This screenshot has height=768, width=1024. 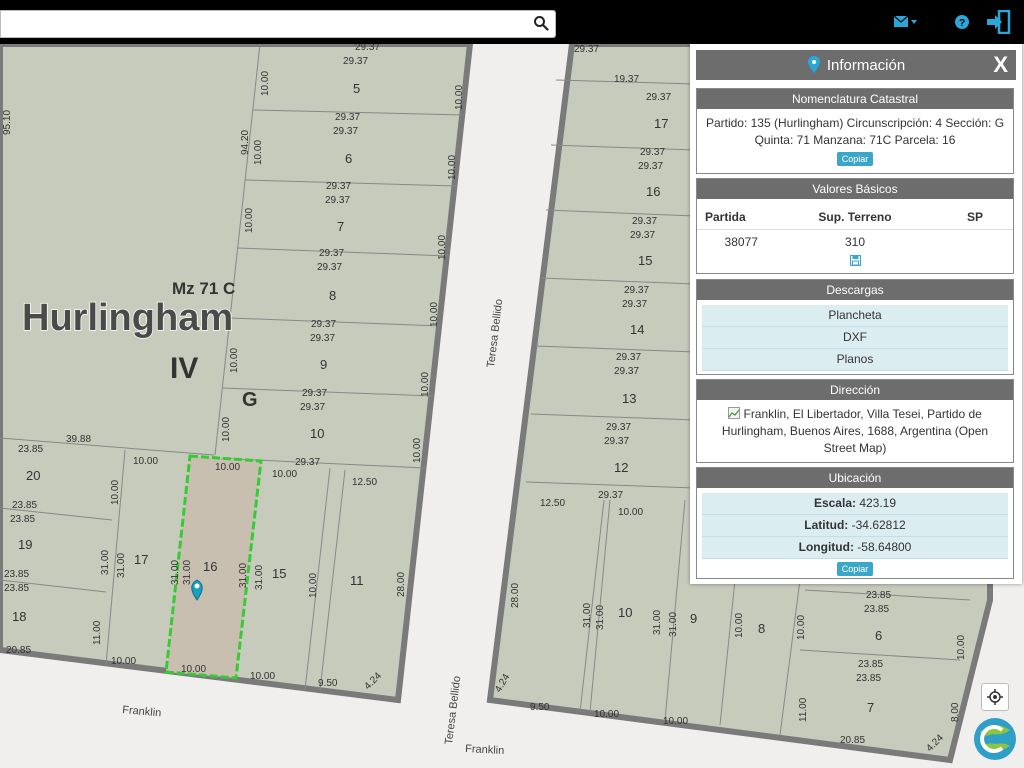 I want to click on question-circle-icon: ?, so click(x=962, y=22).